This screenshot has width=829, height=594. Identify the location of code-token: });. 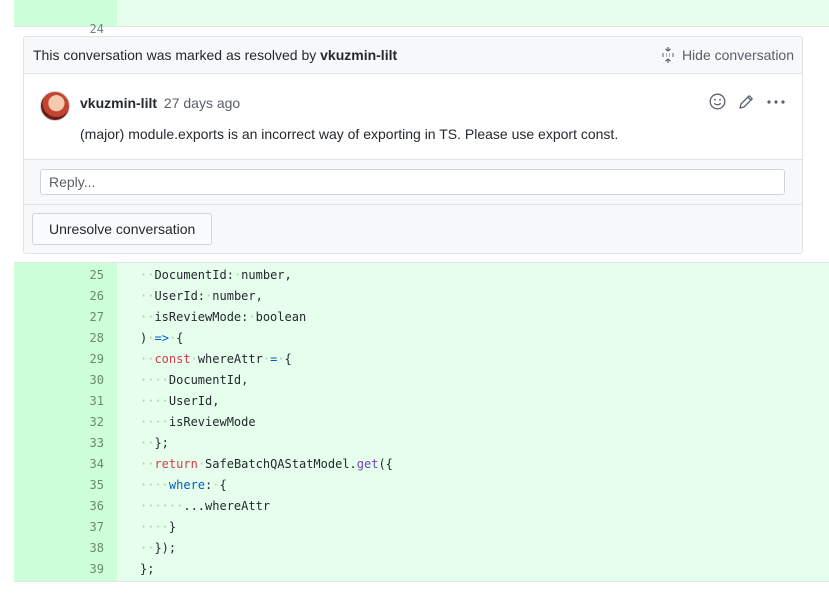
(165, 548).